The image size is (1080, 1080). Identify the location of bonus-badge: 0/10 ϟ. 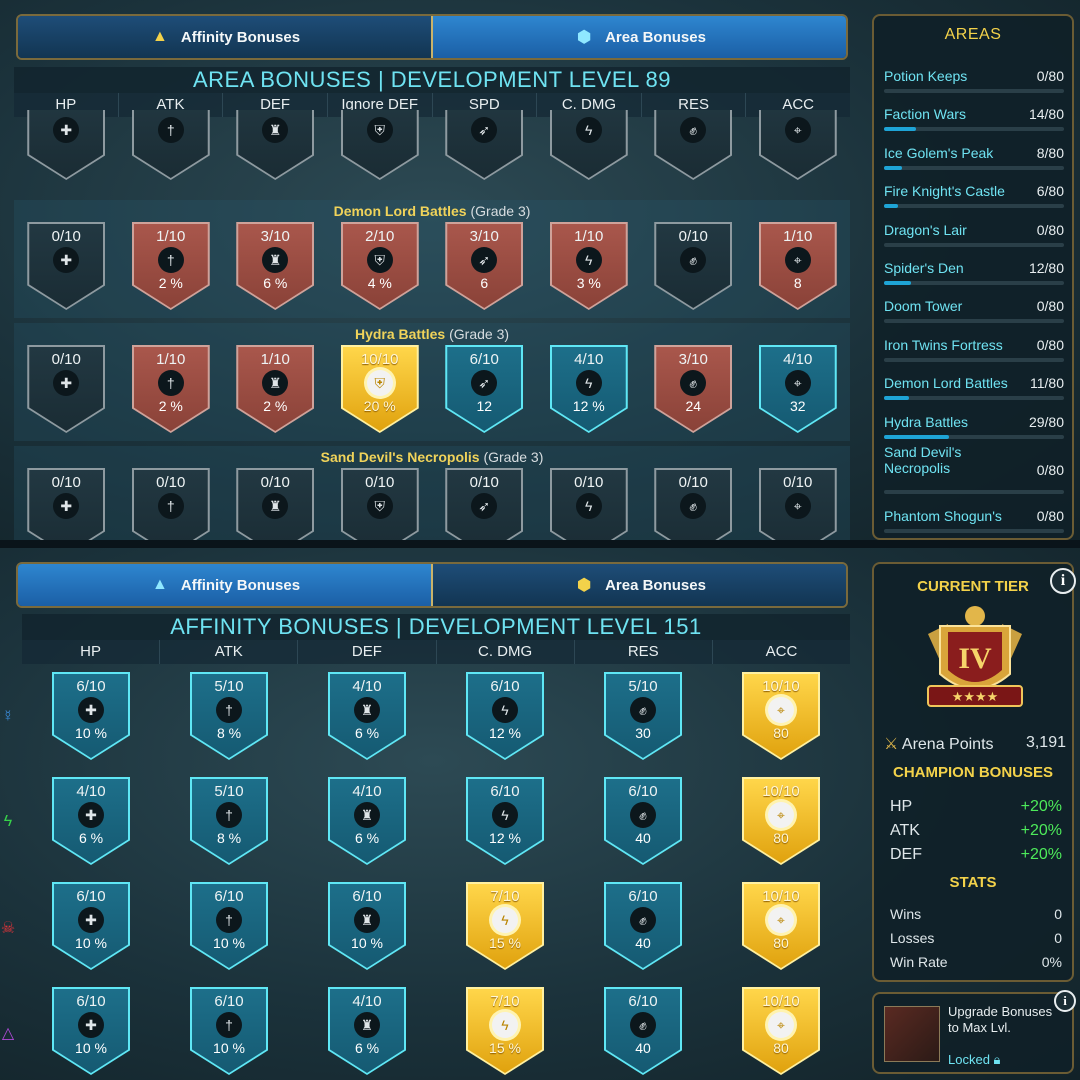
(588, 504).